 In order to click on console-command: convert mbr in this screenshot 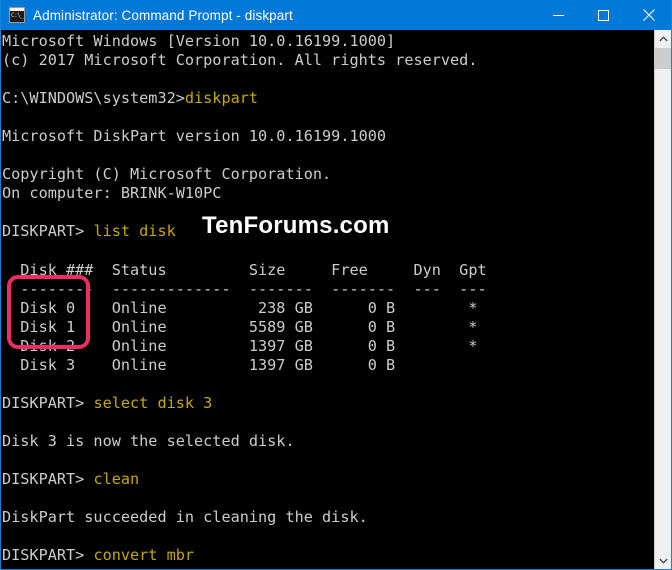, I will do `click(139, 555)`.